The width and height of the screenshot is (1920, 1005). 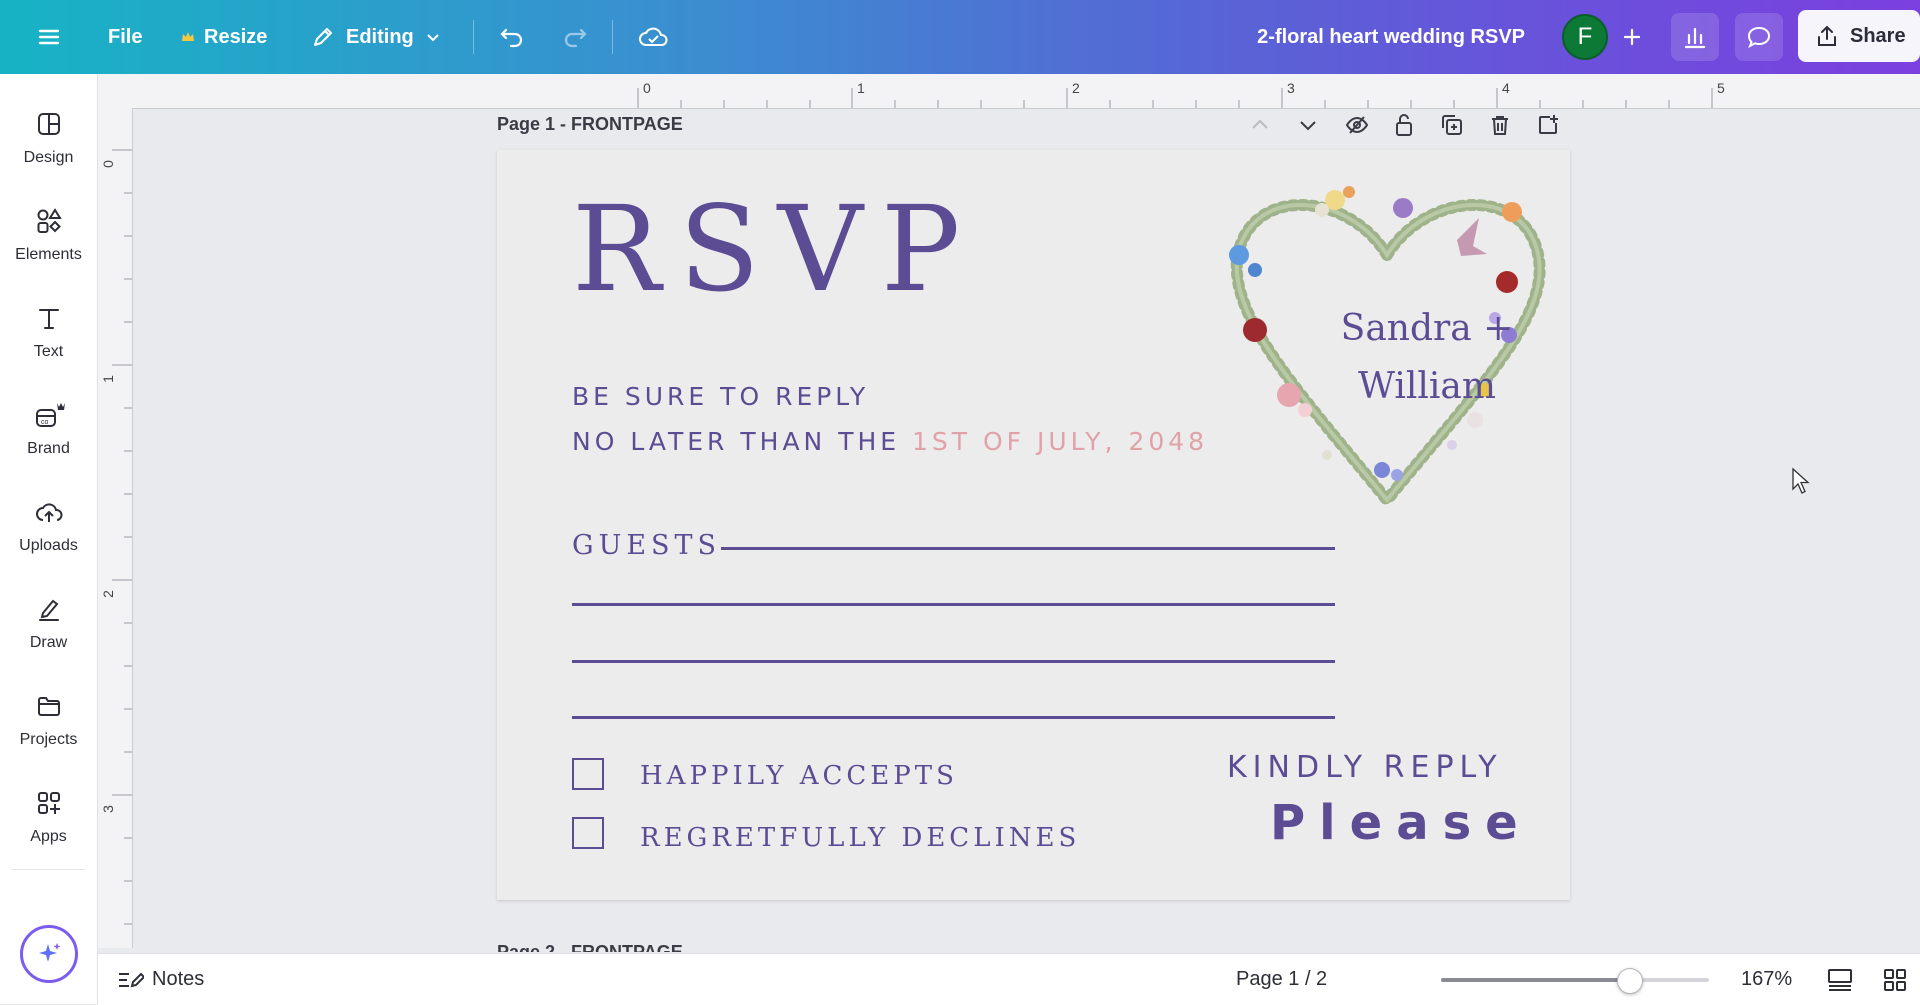 What do you see at coordinates (1759, 37) in the screenshot?
I see `comments-button` at bounding box center [1759, 37].